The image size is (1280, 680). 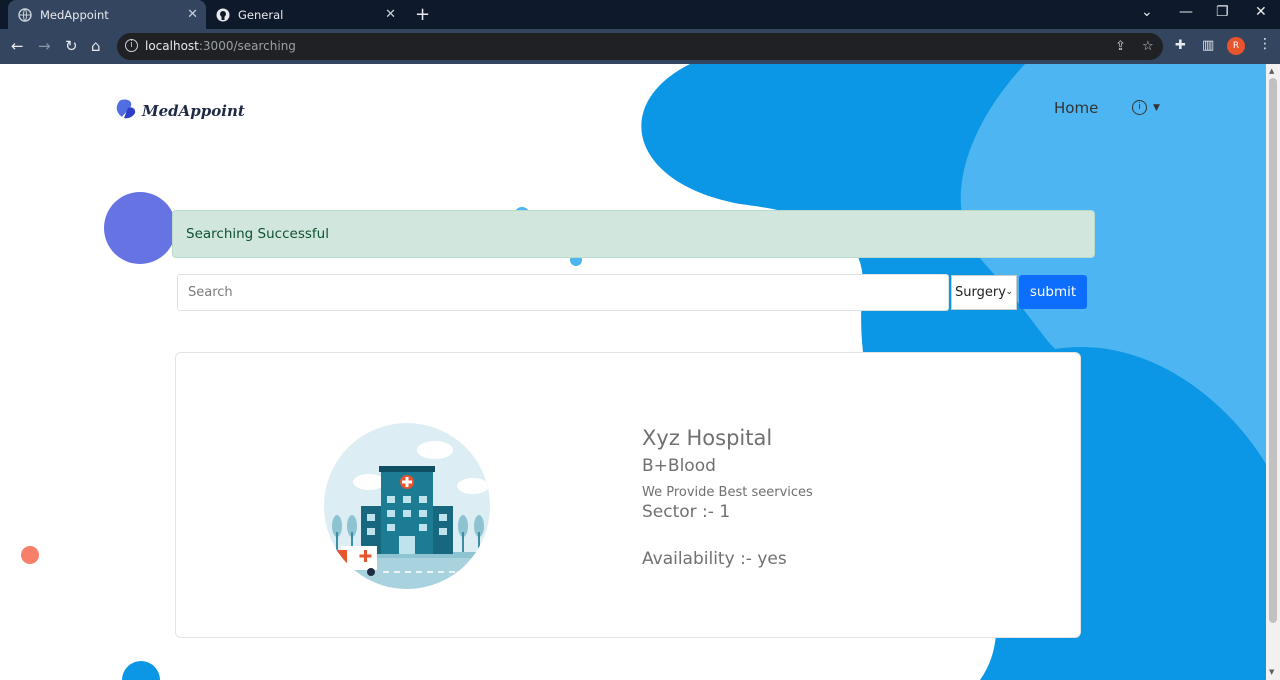 I want to click on hospital-availability: Availability :- yes, so click(x=714, y=559).